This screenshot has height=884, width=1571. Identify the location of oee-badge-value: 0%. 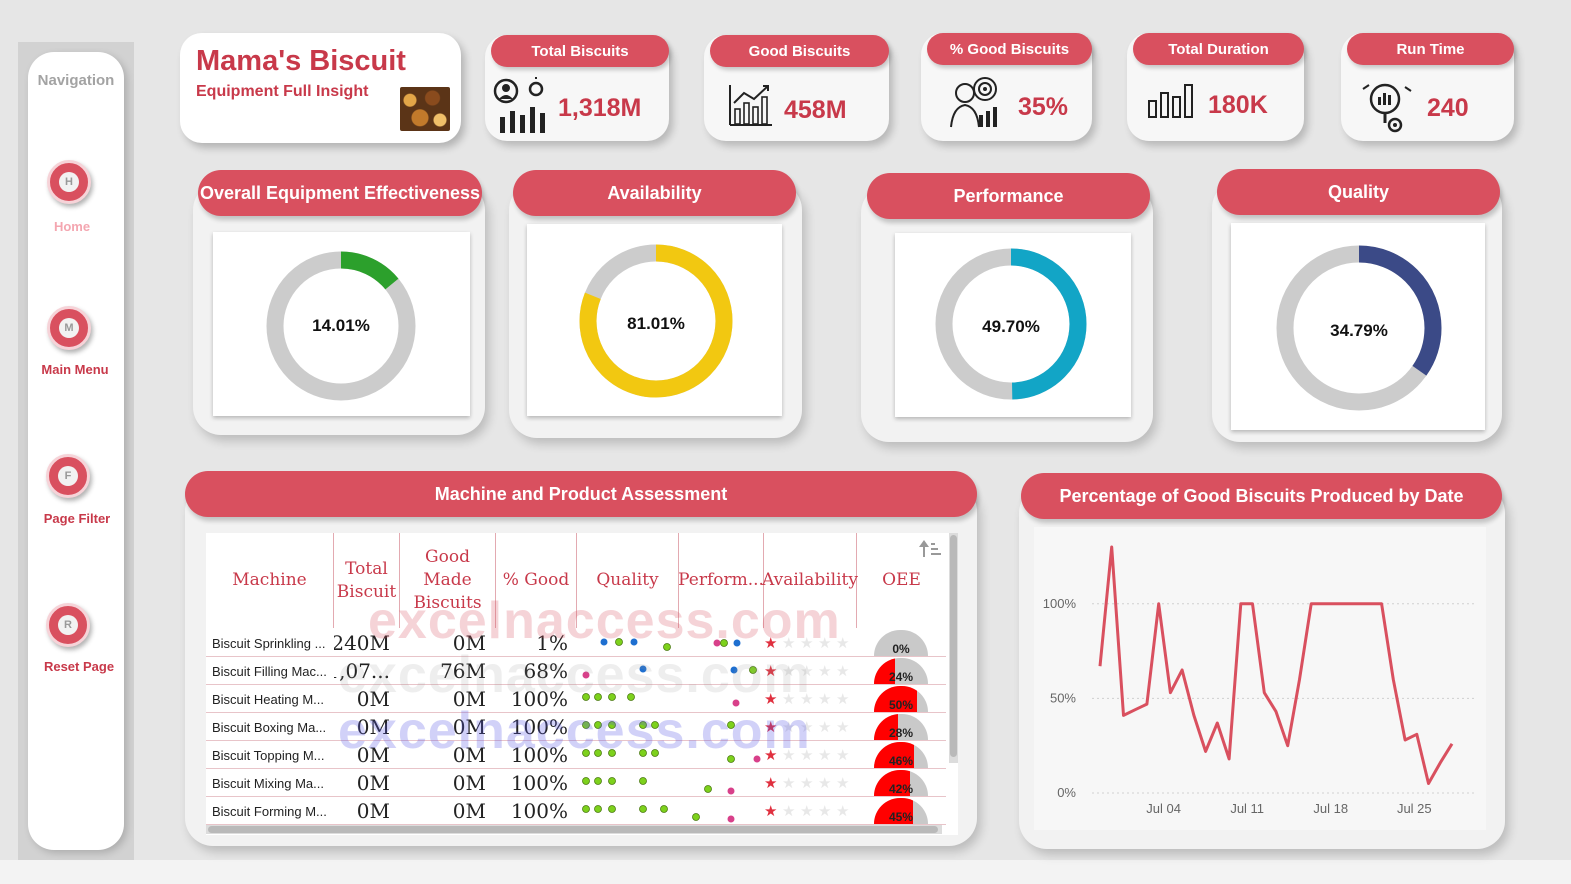
(901, 649).